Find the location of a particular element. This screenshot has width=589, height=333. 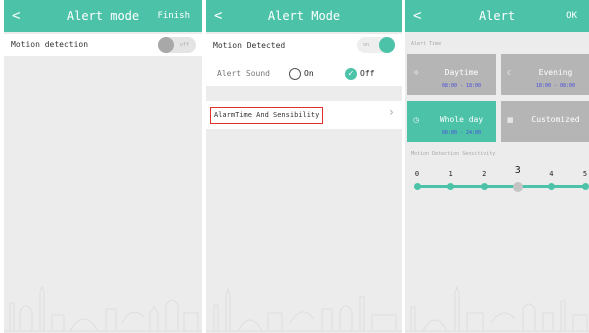

customized-option: ▦ Customized is located at coordinates (545, 121).